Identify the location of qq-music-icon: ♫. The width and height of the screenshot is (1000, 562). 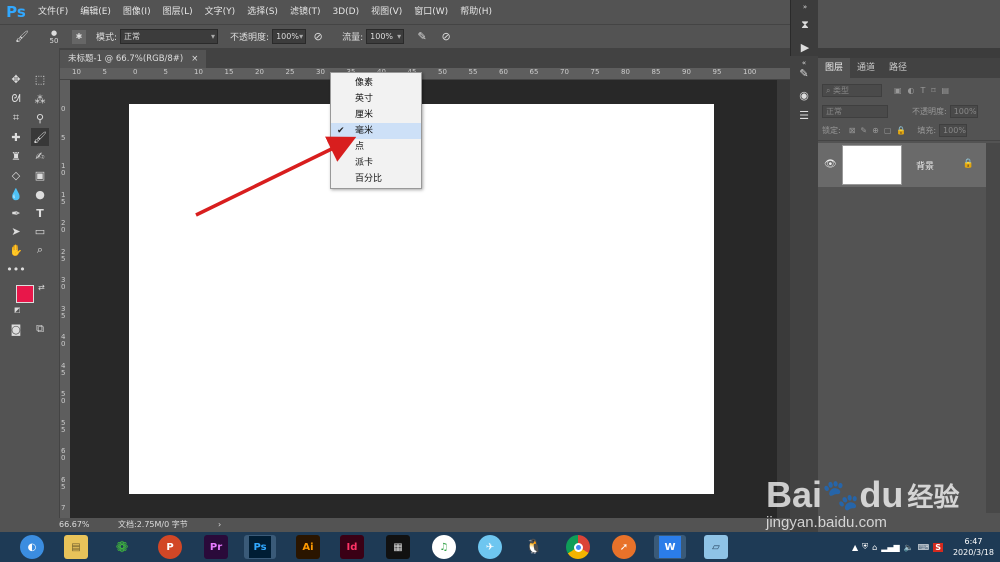
(444, 547).